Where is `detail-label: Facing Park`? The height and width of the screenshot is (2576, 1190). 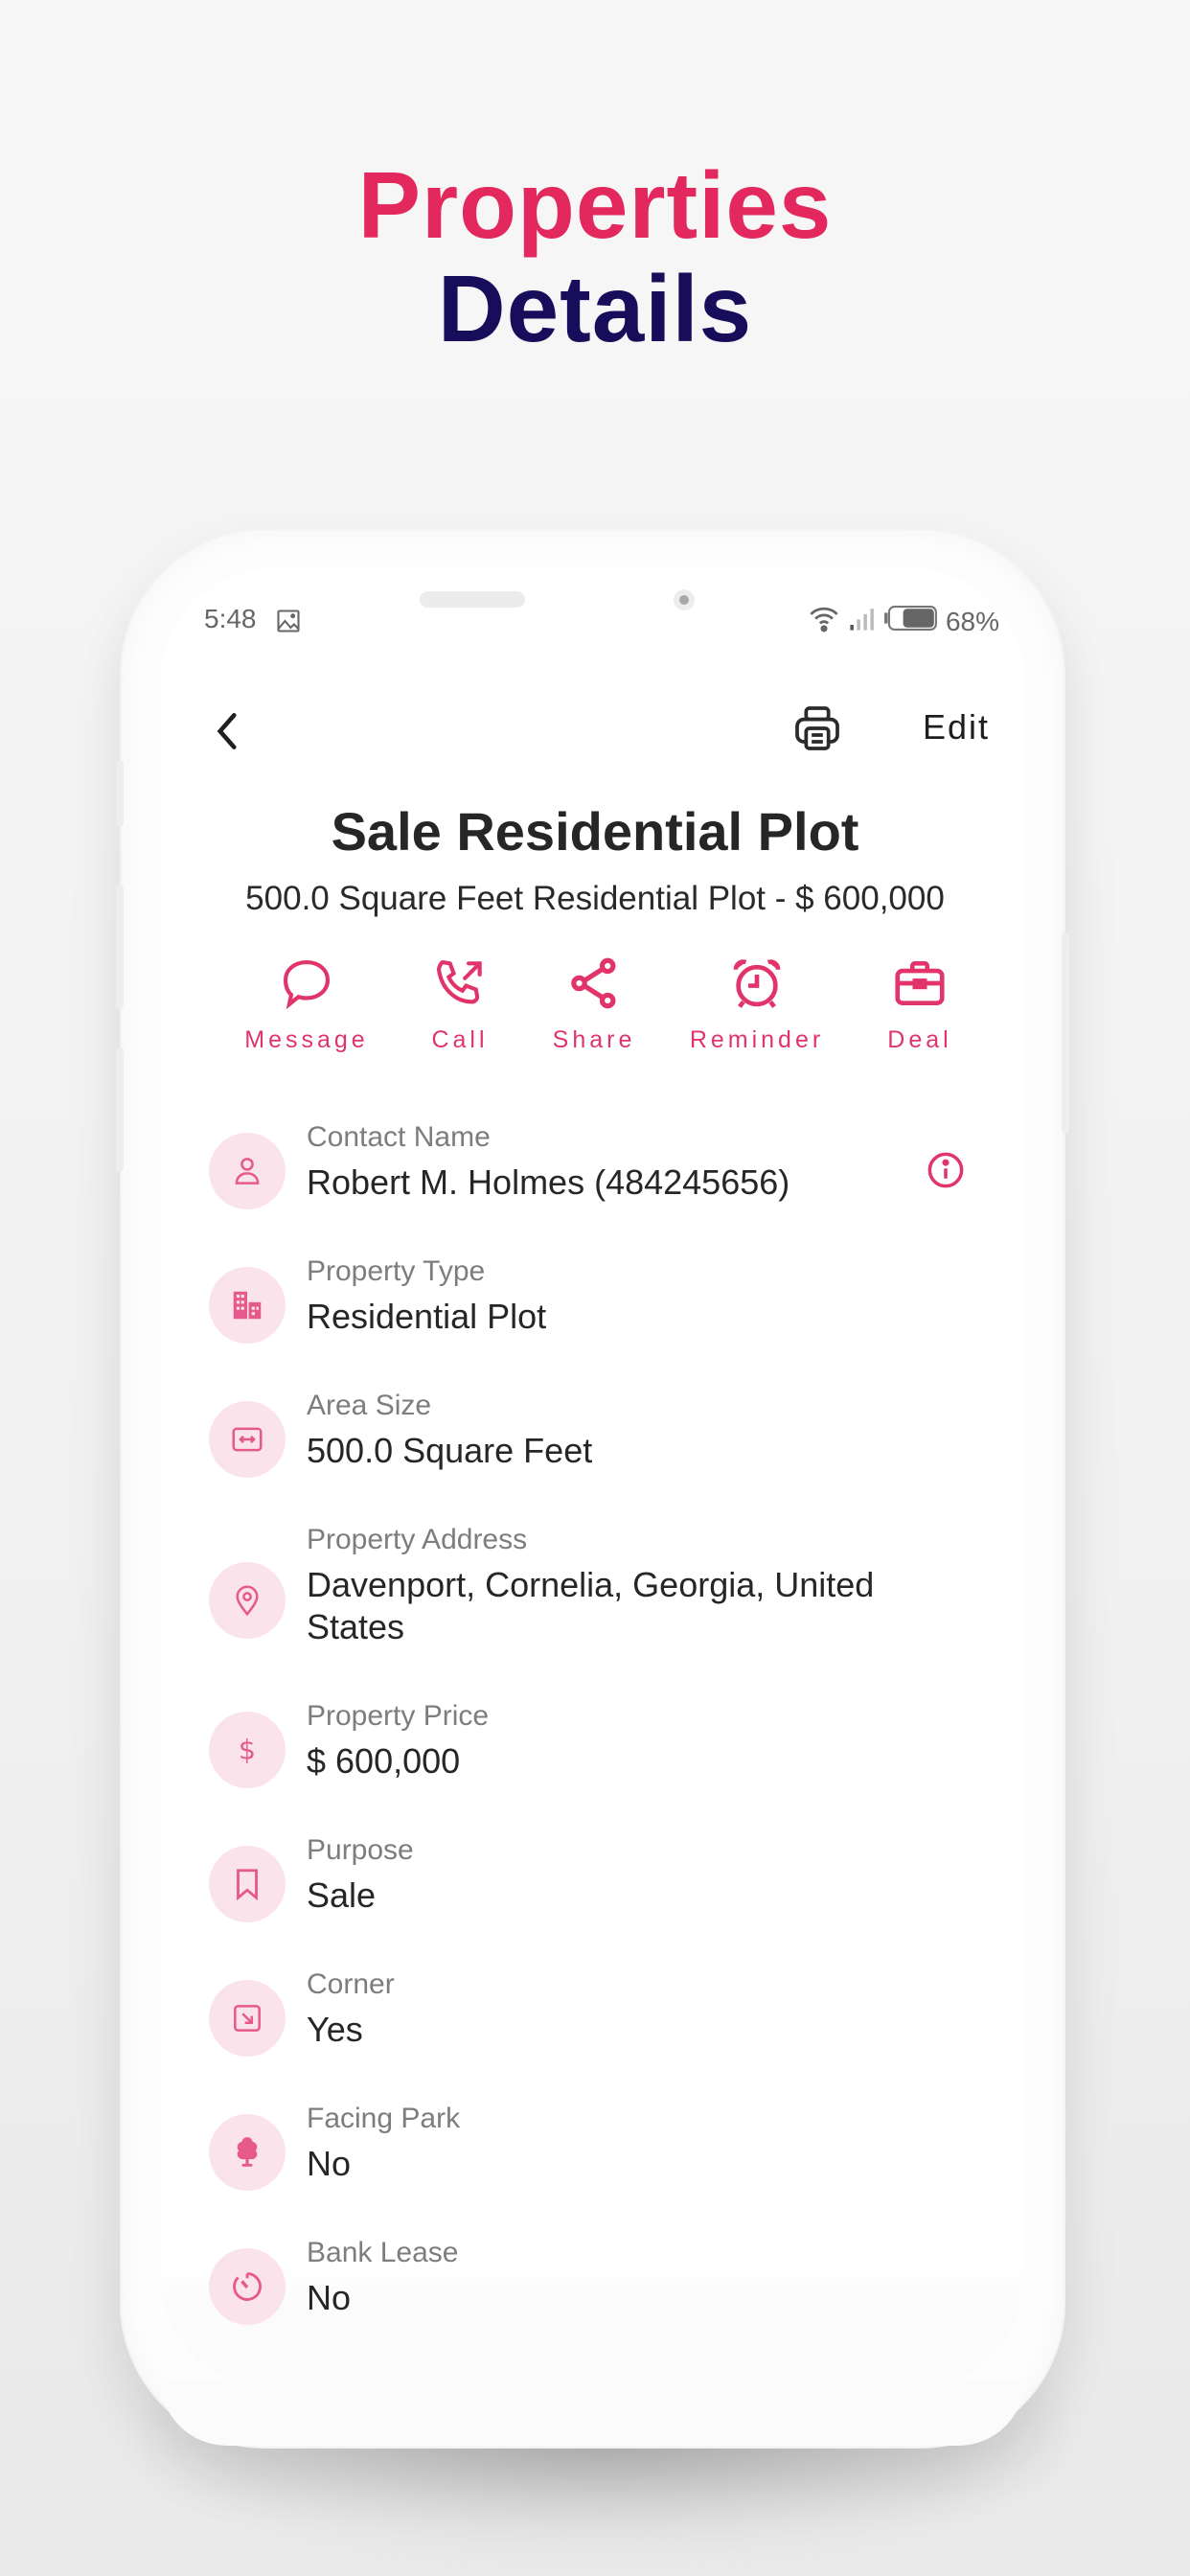
detail-label: Facing Park is located at coordinates (384, 2118).